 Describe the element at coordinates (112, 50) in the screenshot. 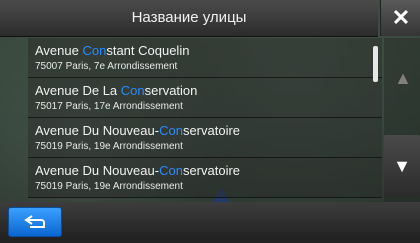

I see `street-name: Avenue Constant Coquelin` at that location.